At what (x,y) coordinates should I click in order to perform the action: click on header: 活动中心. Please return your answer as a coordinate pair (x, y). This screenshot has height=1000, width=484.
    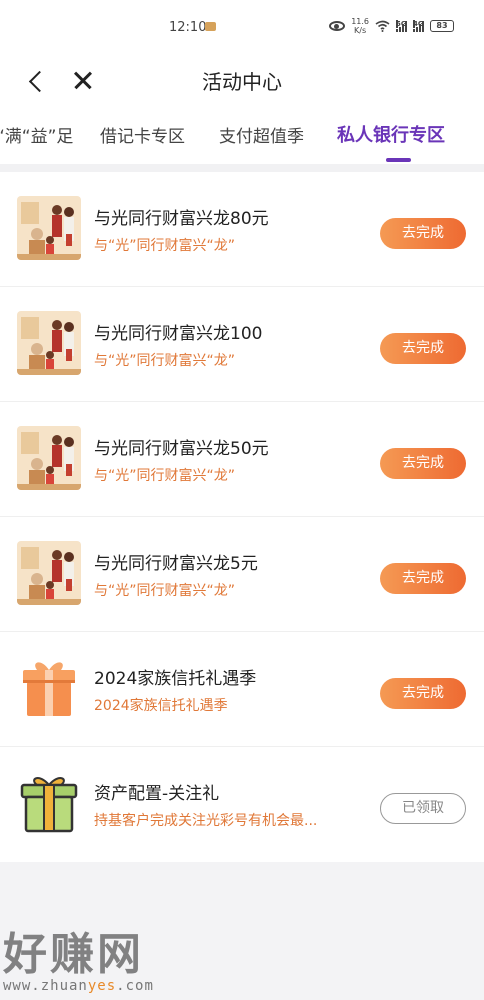
    Looking at the image, I should click on (242, 82).